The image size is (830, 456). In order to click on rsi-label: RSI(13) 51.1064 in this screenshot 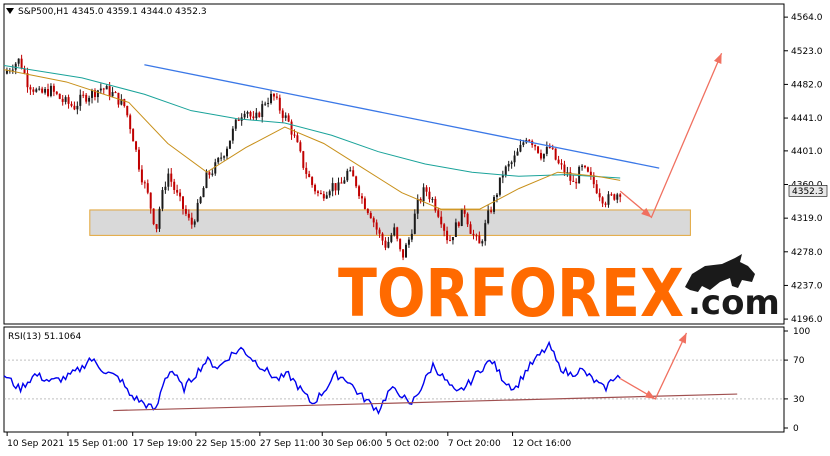, I will do `click(44, 337)`.